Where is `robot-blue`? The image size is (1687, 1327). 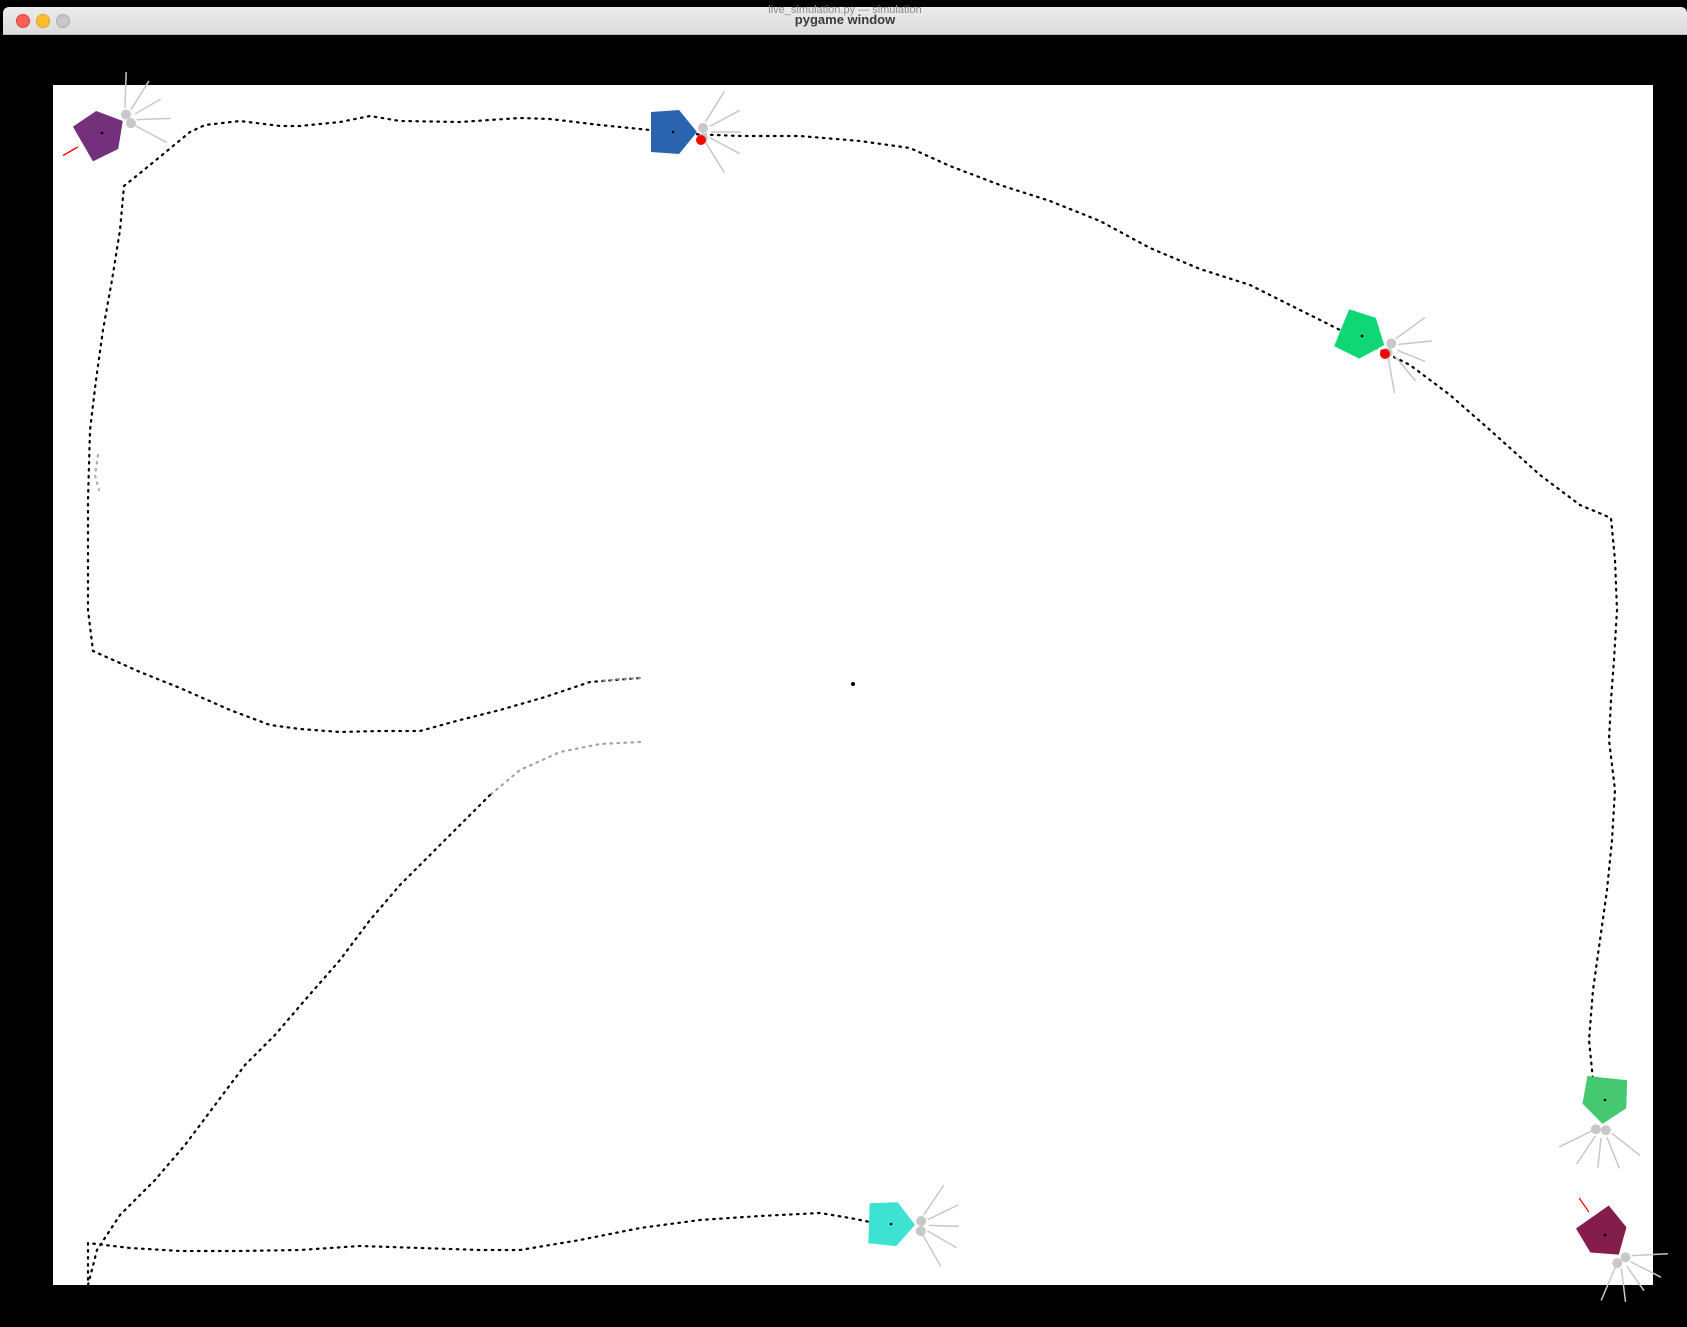
robot-blue is located at coordinates (696, 132).